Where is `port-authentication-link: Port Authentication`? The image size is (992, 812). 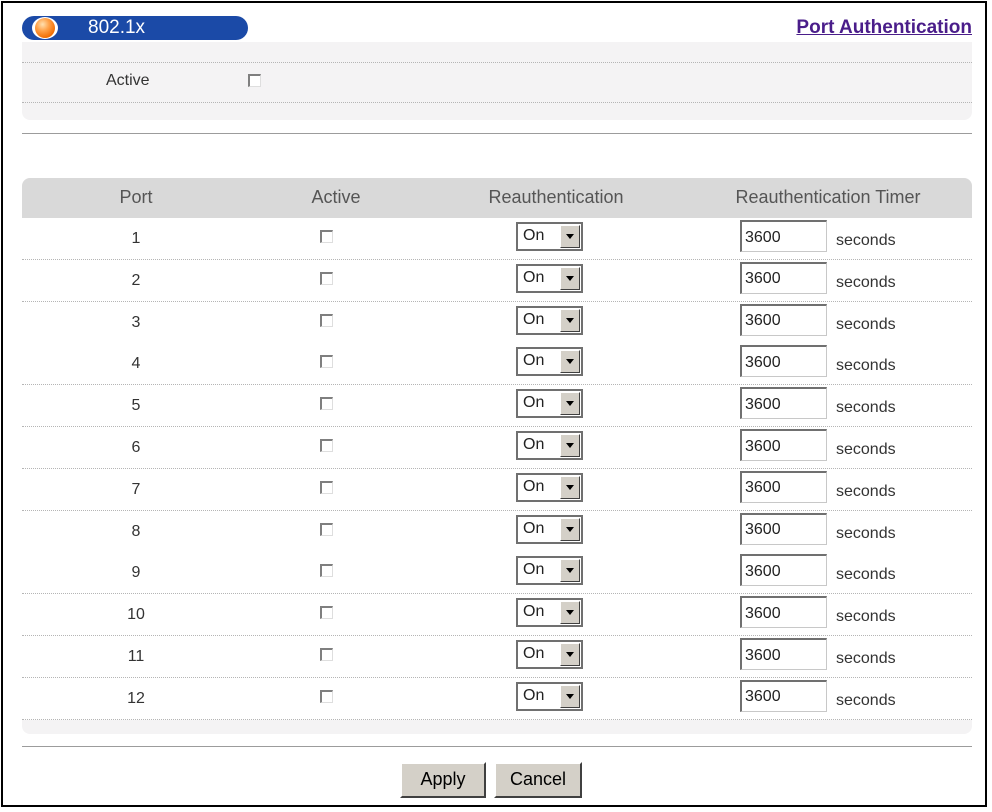 port-authentication-link: Port Authentication is located at coordinates (884, 28).